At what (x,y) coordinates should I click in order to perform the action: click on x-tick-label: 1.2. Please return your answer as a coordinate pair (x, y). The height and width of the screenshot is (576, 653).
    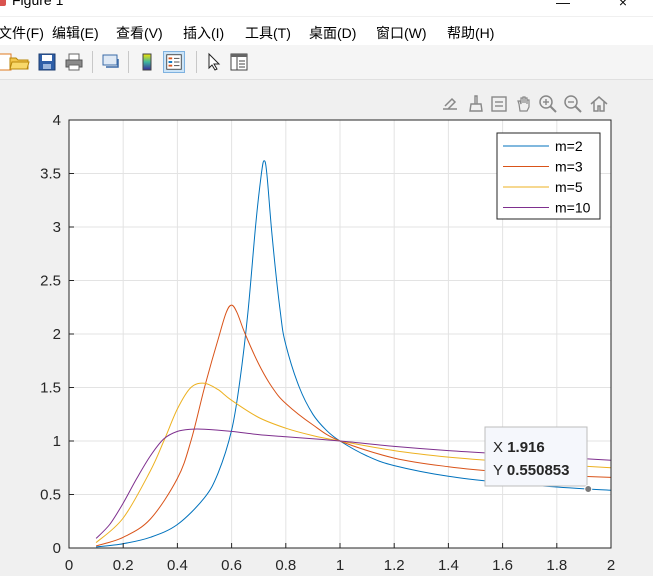
    Looking at the image, I should click on (394, 565).